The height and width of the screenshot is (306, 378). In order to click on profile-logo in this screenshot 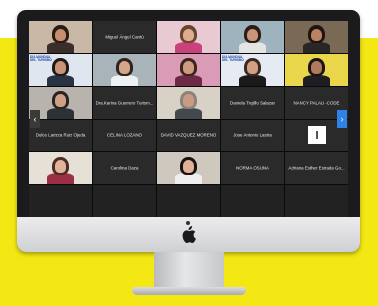, I will do `click(316, 135)`.